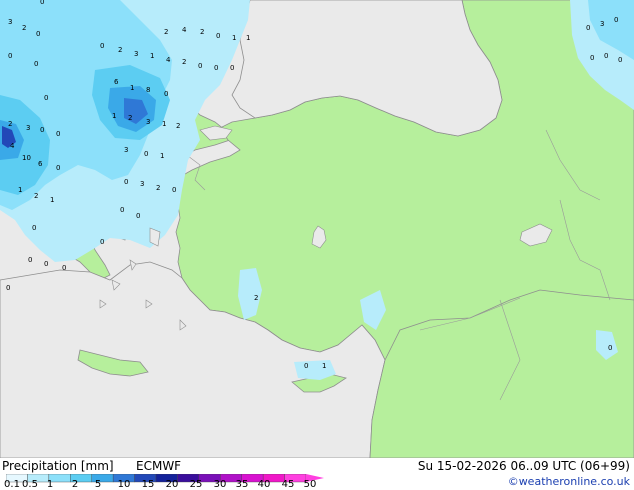  What do you see at coordinates (50, 484) in the screenshot?
I see `scale-tick-label: 1` at bounding box center [50, 484].